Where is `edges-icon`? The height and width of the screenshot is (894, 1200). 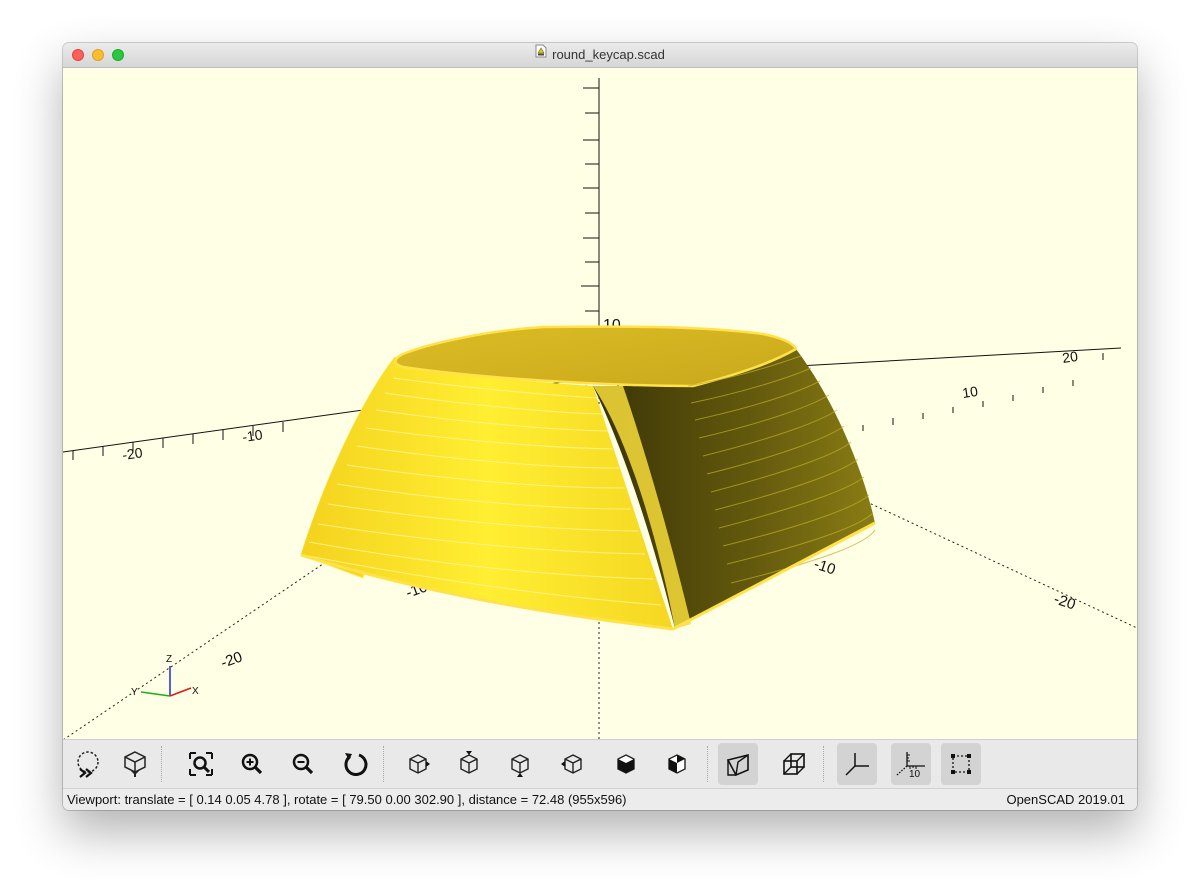 edges-icon is located at coordinates (961, 764).